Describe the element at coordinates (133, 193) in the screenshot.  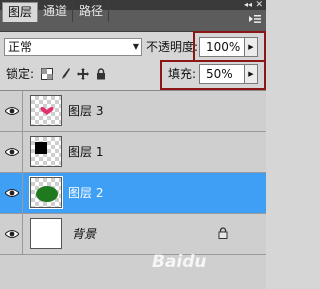
I see `layer-row-selected: 图层 2` at that location.